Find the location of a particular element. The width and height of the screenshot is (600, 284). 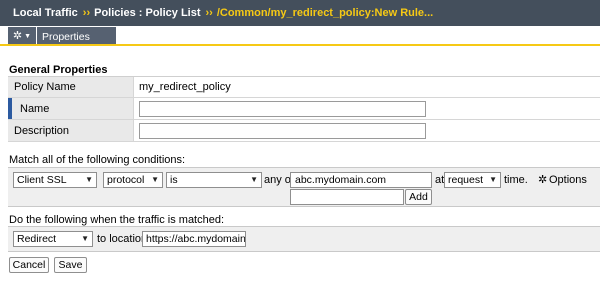

to-location-label: to location is located at coordinates (122, 239).